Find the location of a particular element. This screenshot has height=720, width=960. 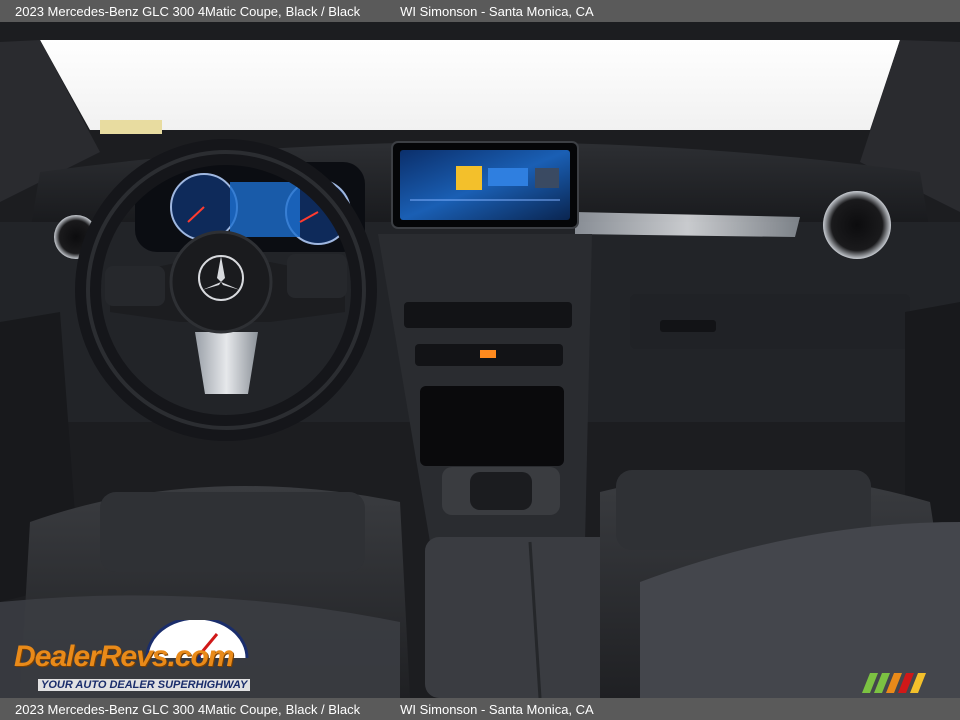

vehicle-title-footer: 2023 Mercedes-Benz GLC 300 4Matic Coupe, is located at coordinates (148, 709).